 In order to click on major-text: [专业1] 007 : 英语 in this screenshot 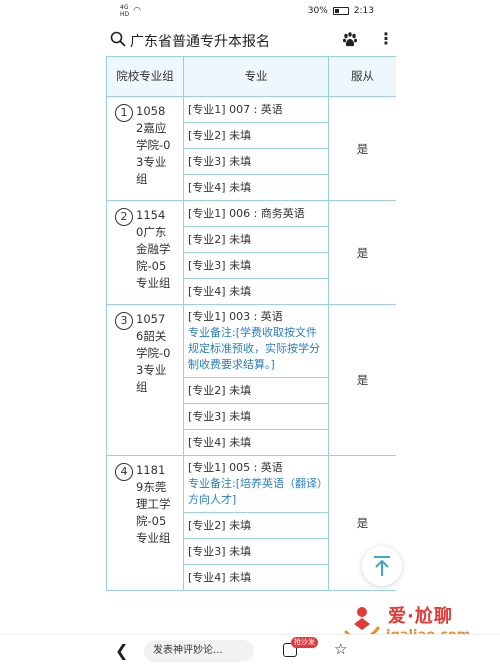, I will do `click(235, 109)`.